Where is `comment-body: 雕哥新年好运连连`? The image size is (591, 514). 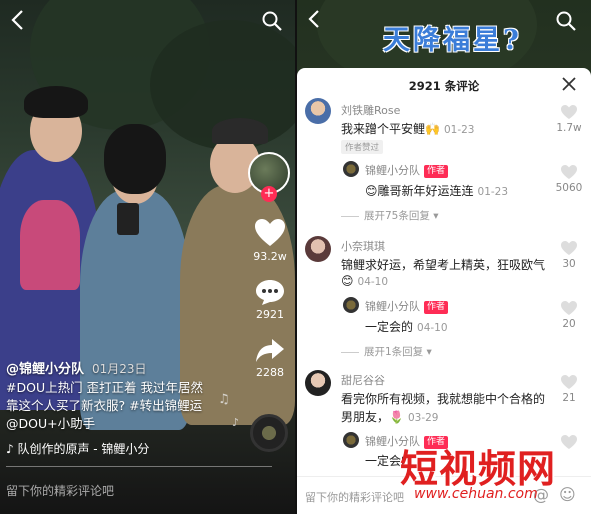 comment-body: 雕哥新年好运连连 is located at coordinates (425, 191).